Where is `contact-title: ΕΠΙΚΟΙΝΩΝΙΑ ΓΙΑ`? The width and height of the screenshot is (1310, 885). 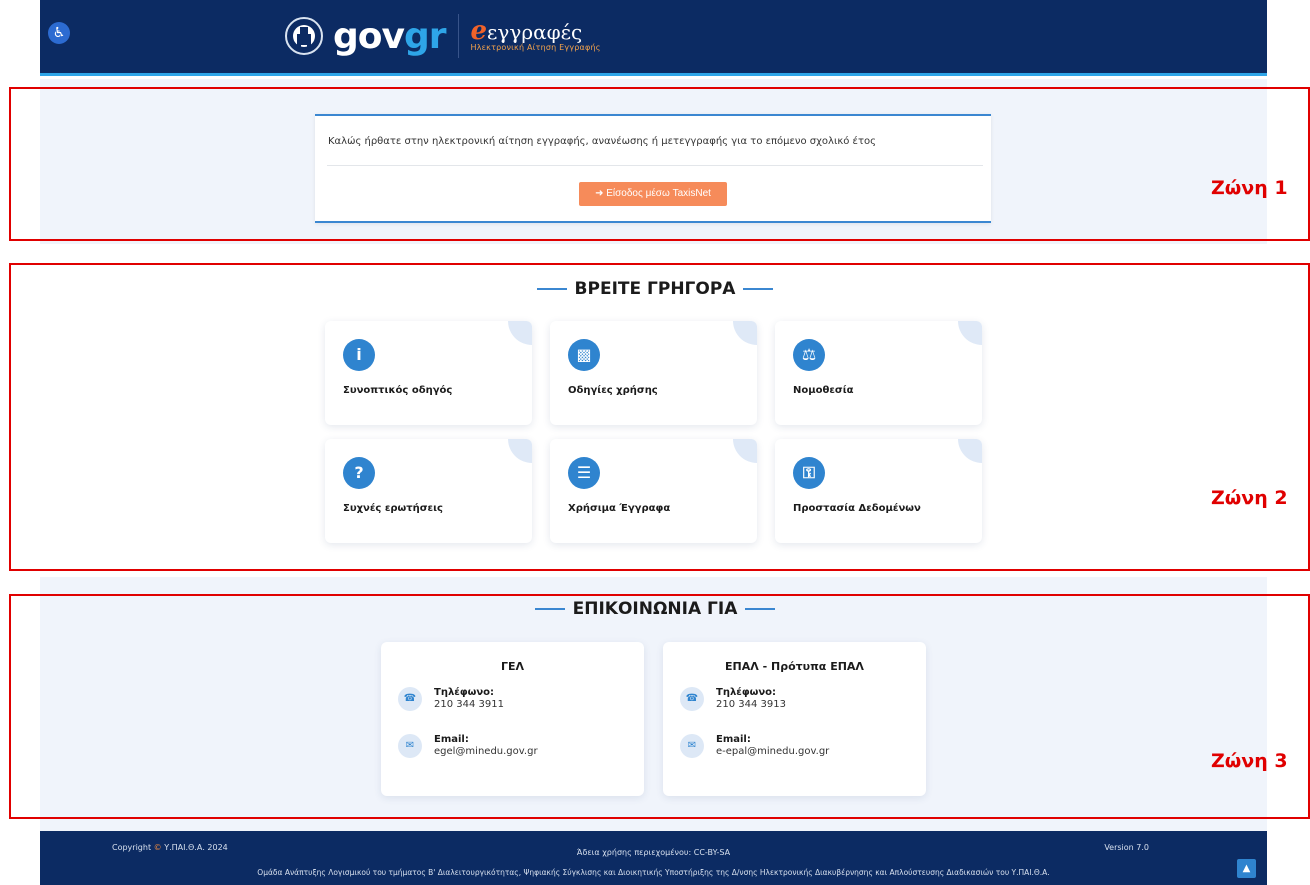 contact-title: ΕΠΙΚΟΙΝΩΝΙΑ ΓΙΑ is located at coordinates (655, 609).